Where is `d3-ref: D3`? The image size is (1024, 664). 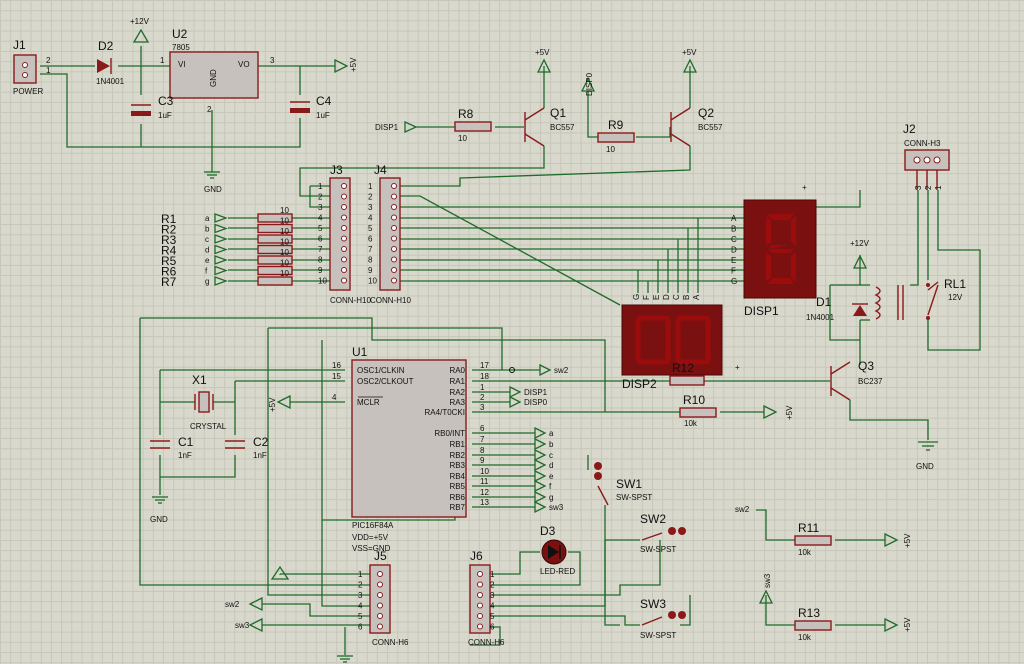
d3-ref: D3 is located at coordinates (548, 531).